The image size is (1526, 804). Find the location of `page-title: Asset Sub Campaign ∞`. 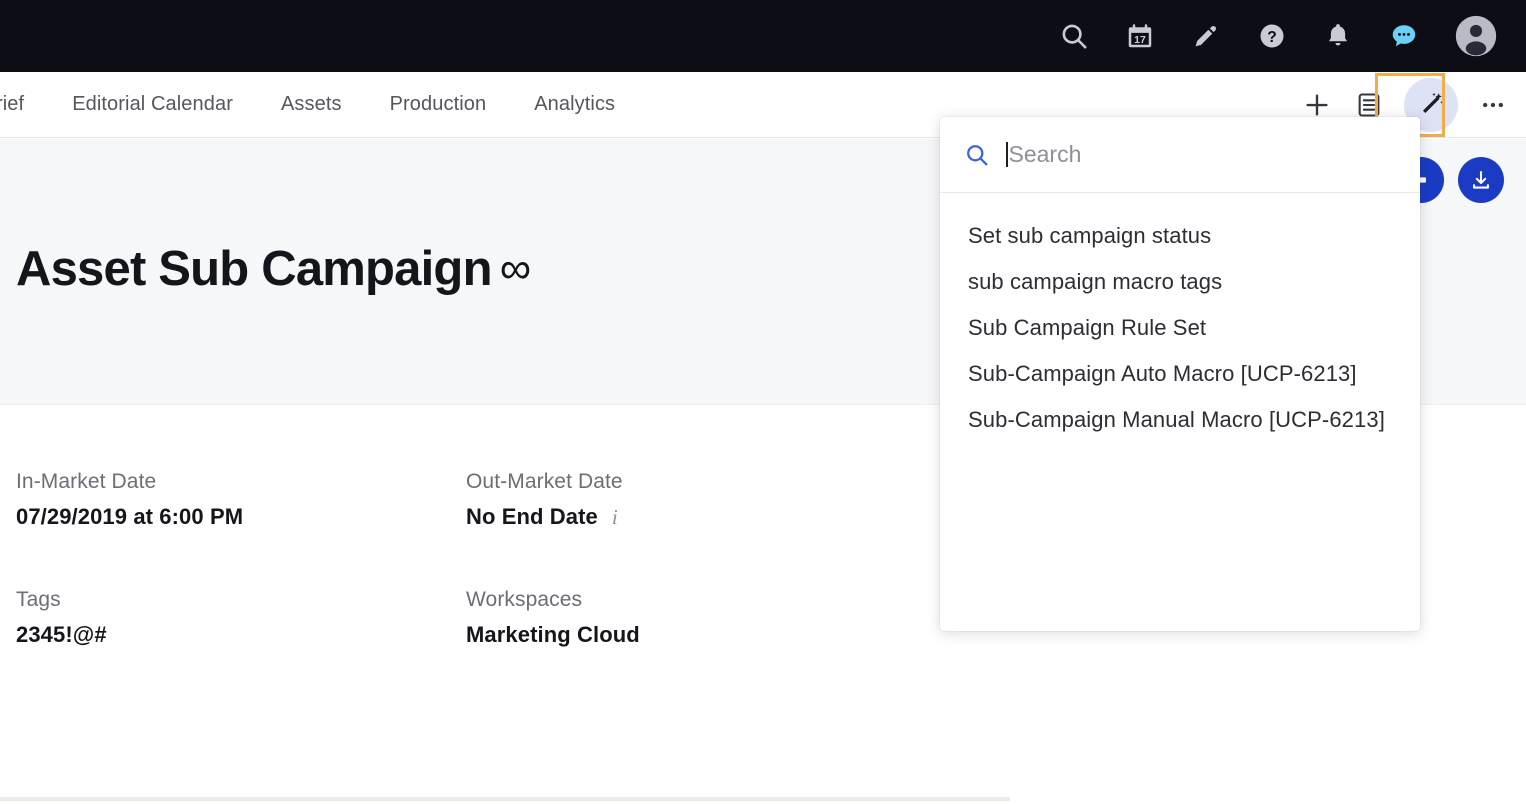

page-title: Asset Sub Campaign ∞ is located at coordinates (273, 269).